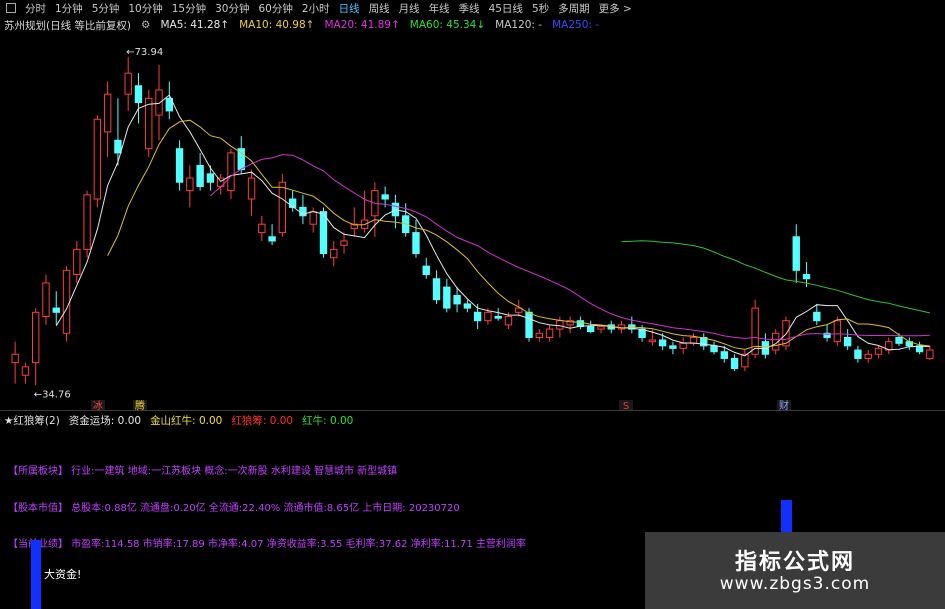 Image resolution: width=945 pixels, height=609 pixels. Describe the element at coordinates (69, 8) in the screenshot. I see `period-tab: 1分钟` at that location.